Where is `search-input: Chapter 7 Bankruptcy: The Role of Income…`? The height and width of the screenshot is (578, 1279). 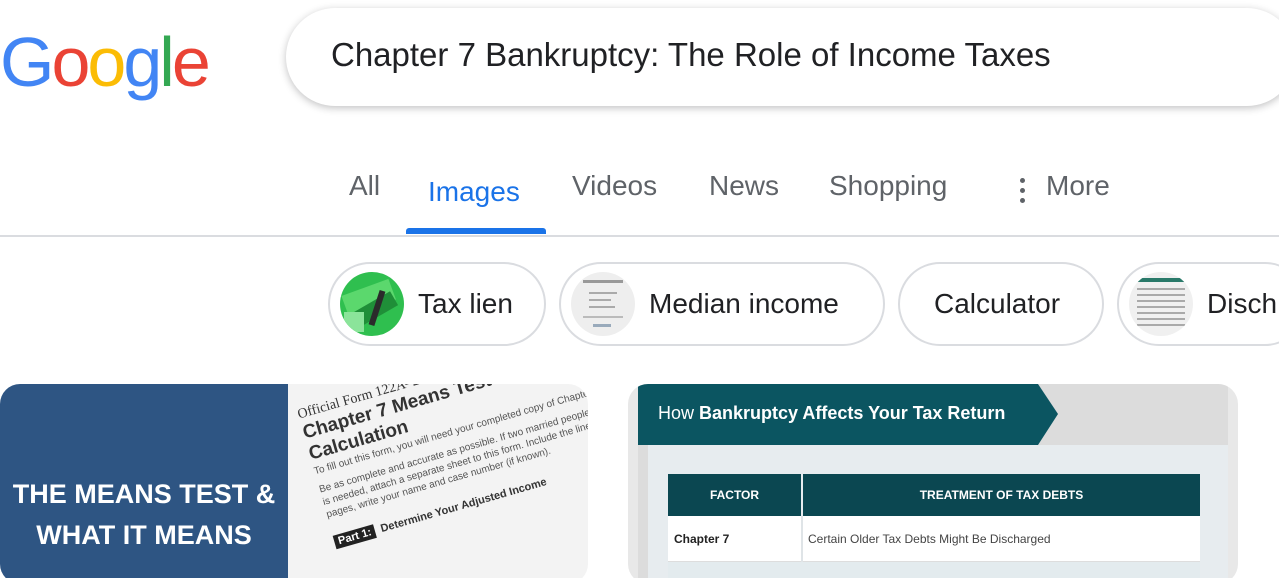 search-input: Chapter 7 Bankruptcy: The Role of Income… is located at coordinates (691, 55).